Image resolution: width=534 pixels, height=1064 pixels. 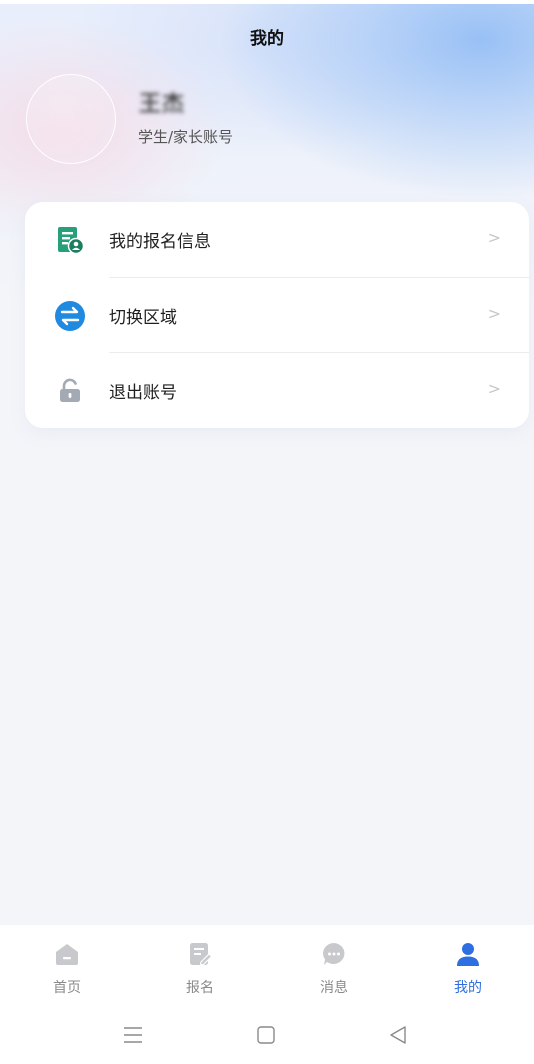 I want to click on tab-label: 消息, so click(x=334, y=988).